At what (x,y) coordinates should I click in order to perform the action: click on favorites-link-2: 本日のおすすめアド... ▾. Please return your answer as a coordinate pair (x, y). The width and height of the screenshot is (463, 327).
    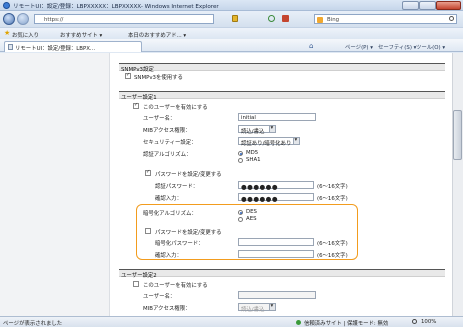
    Looking at the image, I should click on (157, 35).